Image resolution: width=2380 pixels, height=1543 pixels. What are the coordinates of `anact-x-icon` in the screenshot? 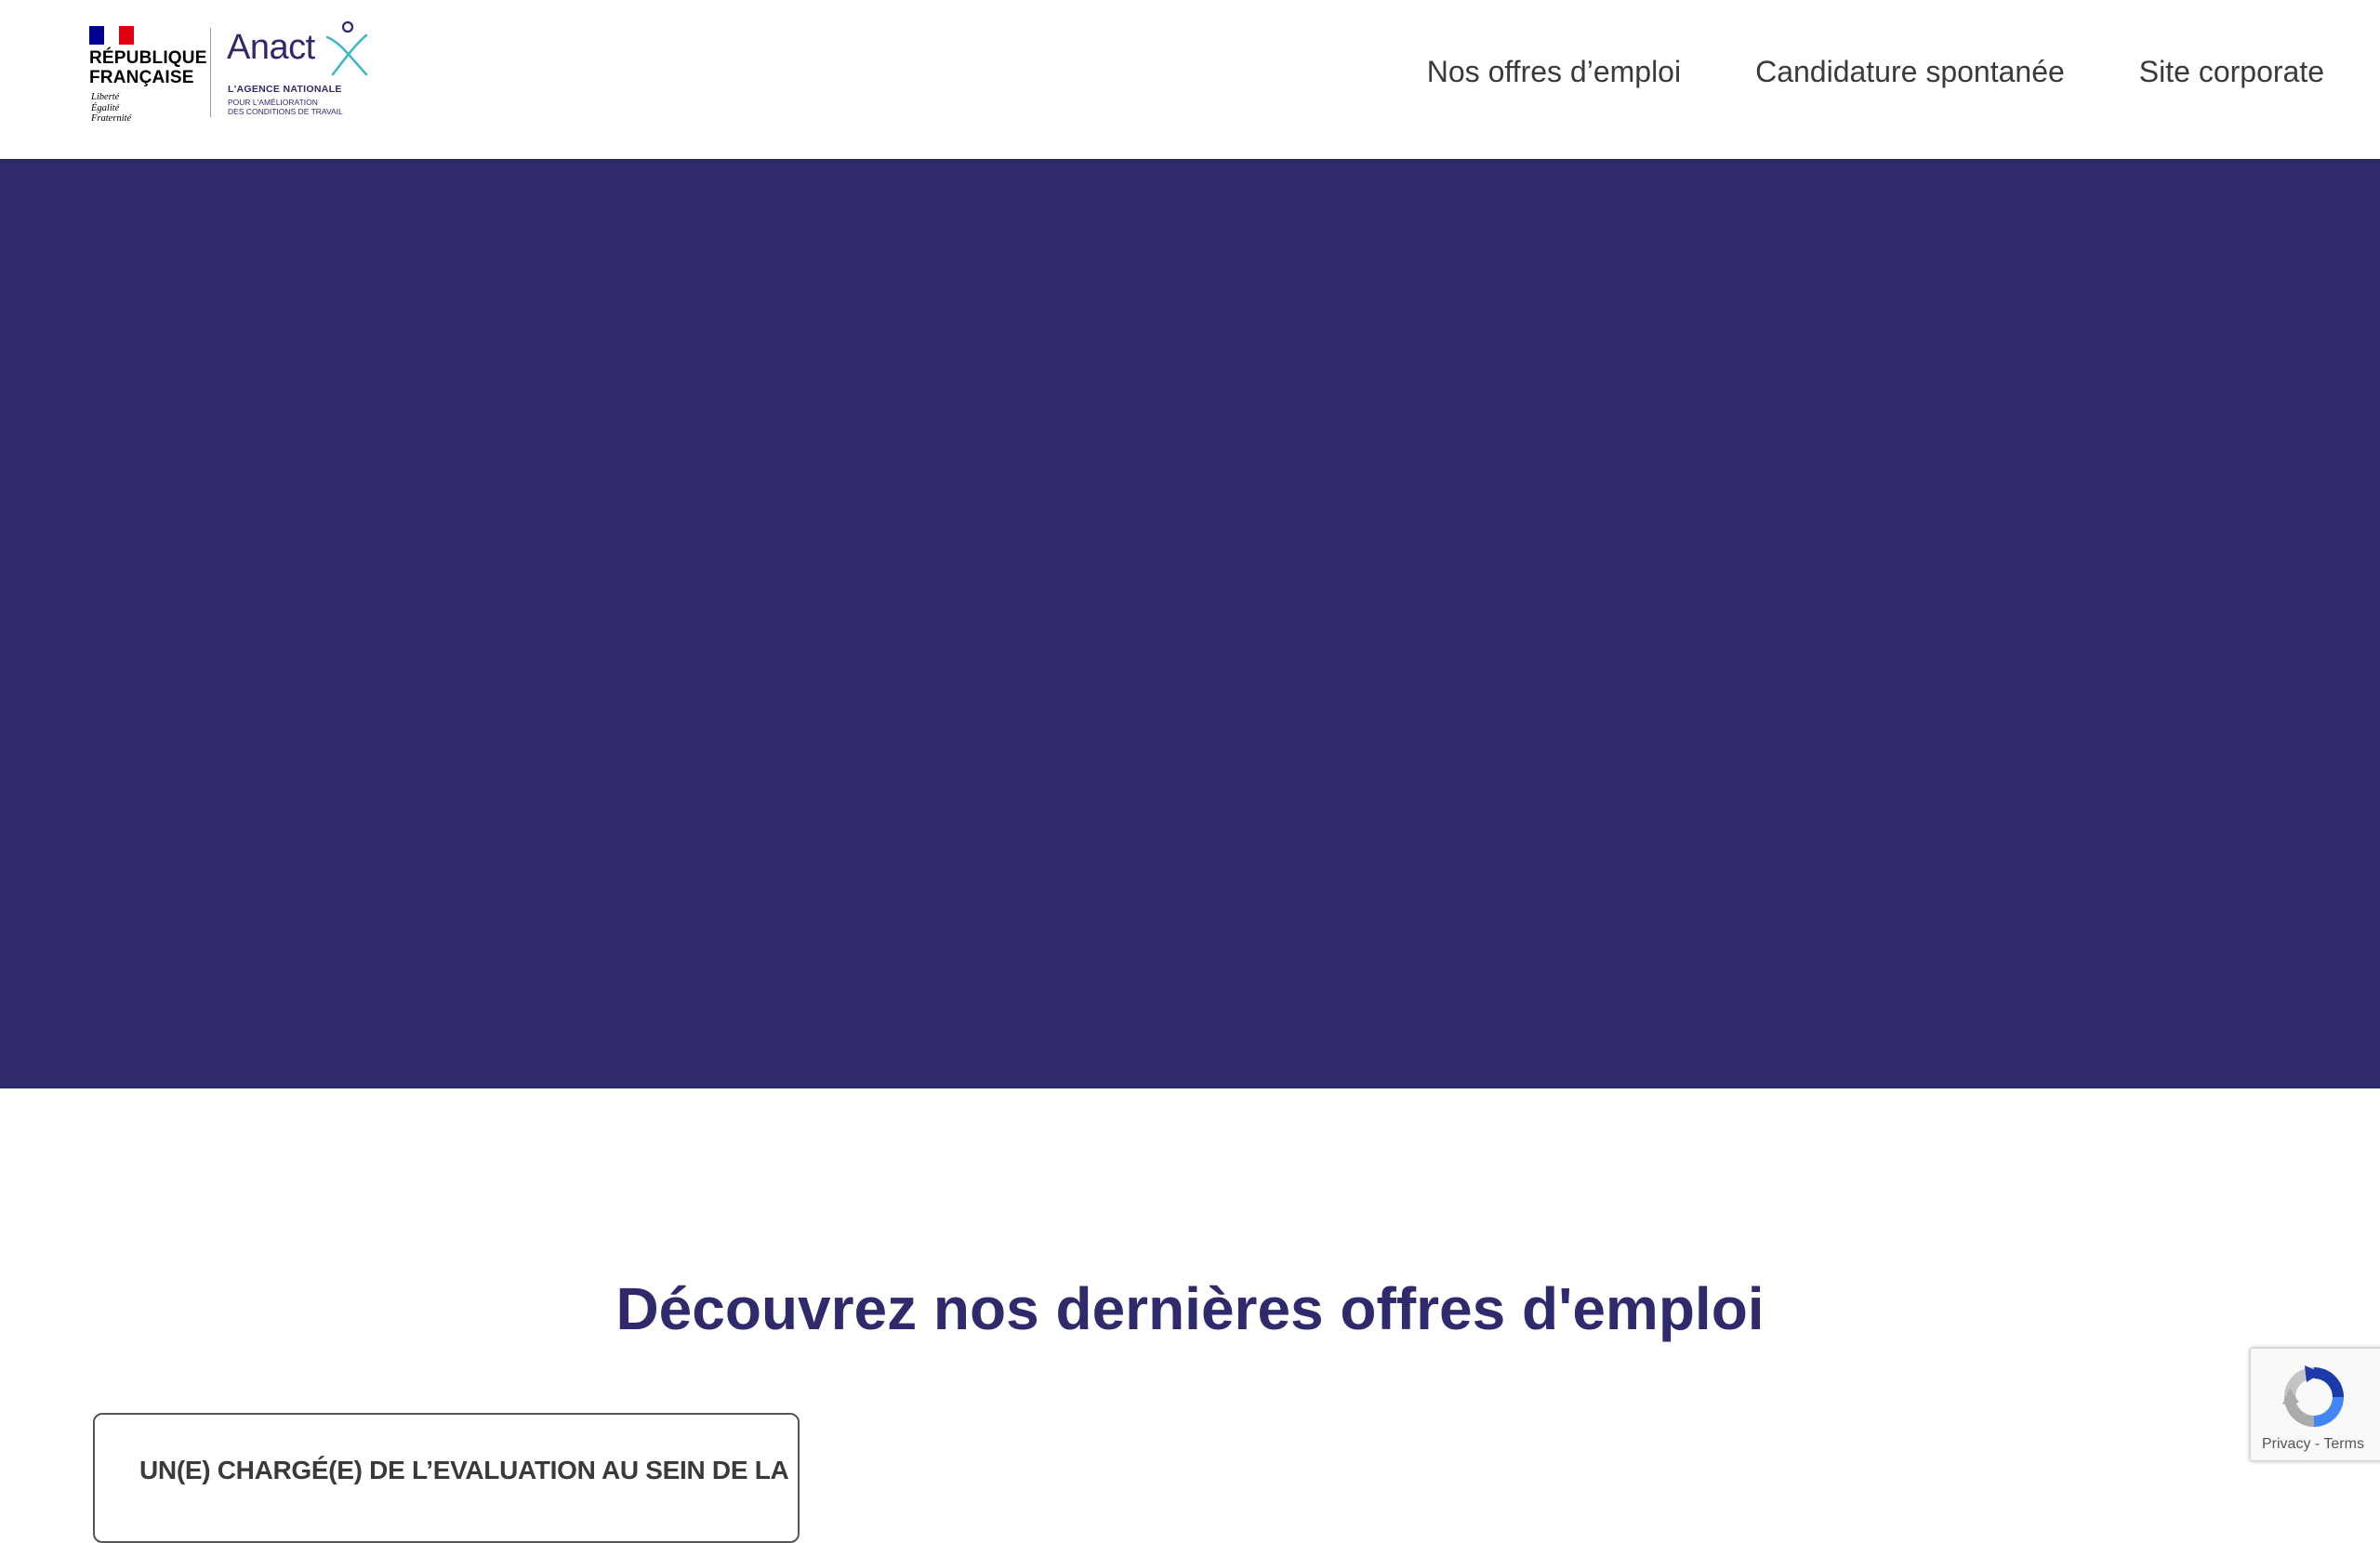 It's located at (346, 48).